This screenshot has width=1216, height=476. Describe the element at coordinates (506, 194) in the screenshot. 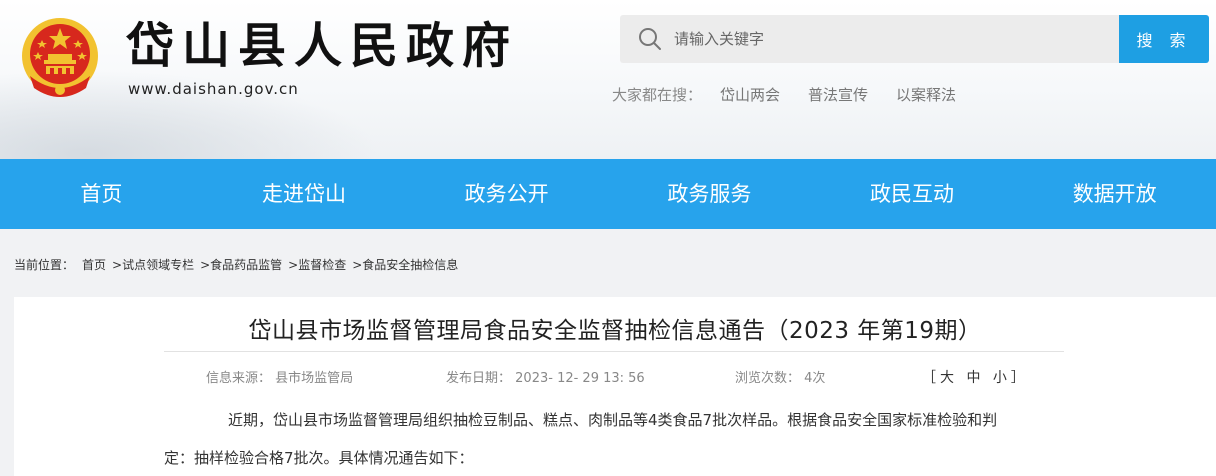

I see `nav-item-gov-affairs: 政务公开` at that location.